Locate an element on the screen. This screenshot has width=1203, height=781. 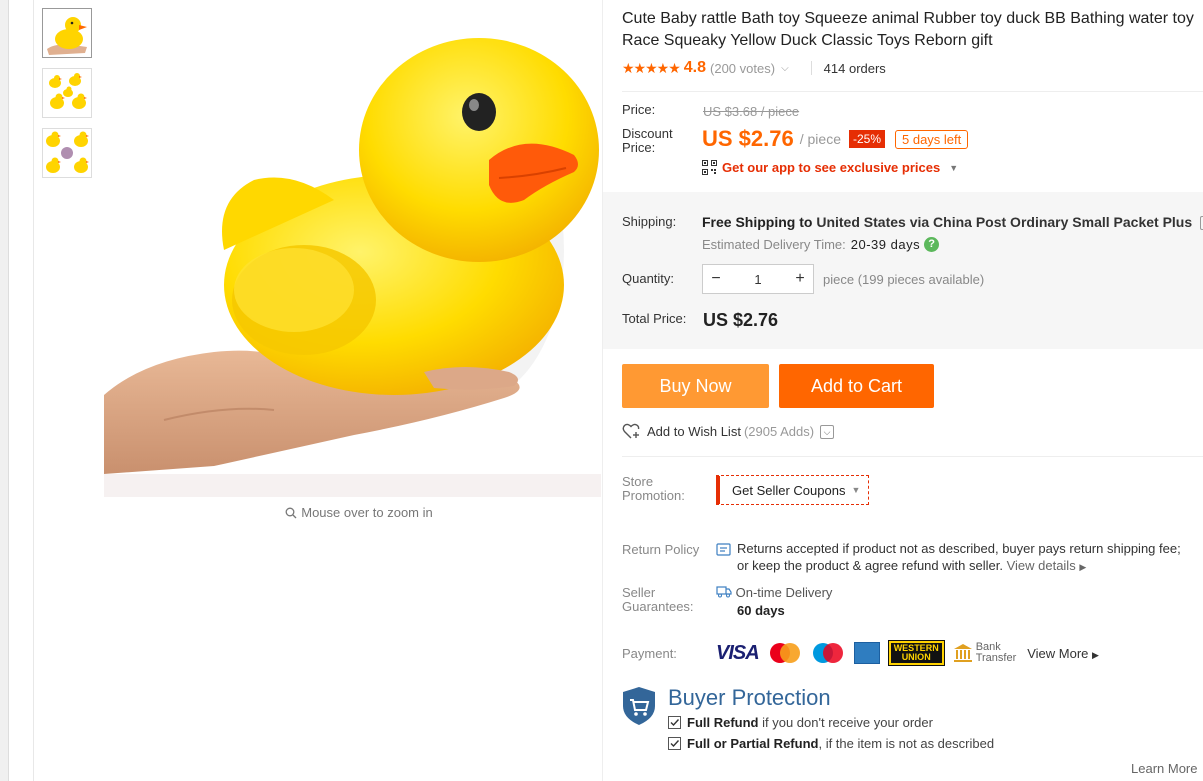
column-divider is located at coordinates (602, 390).